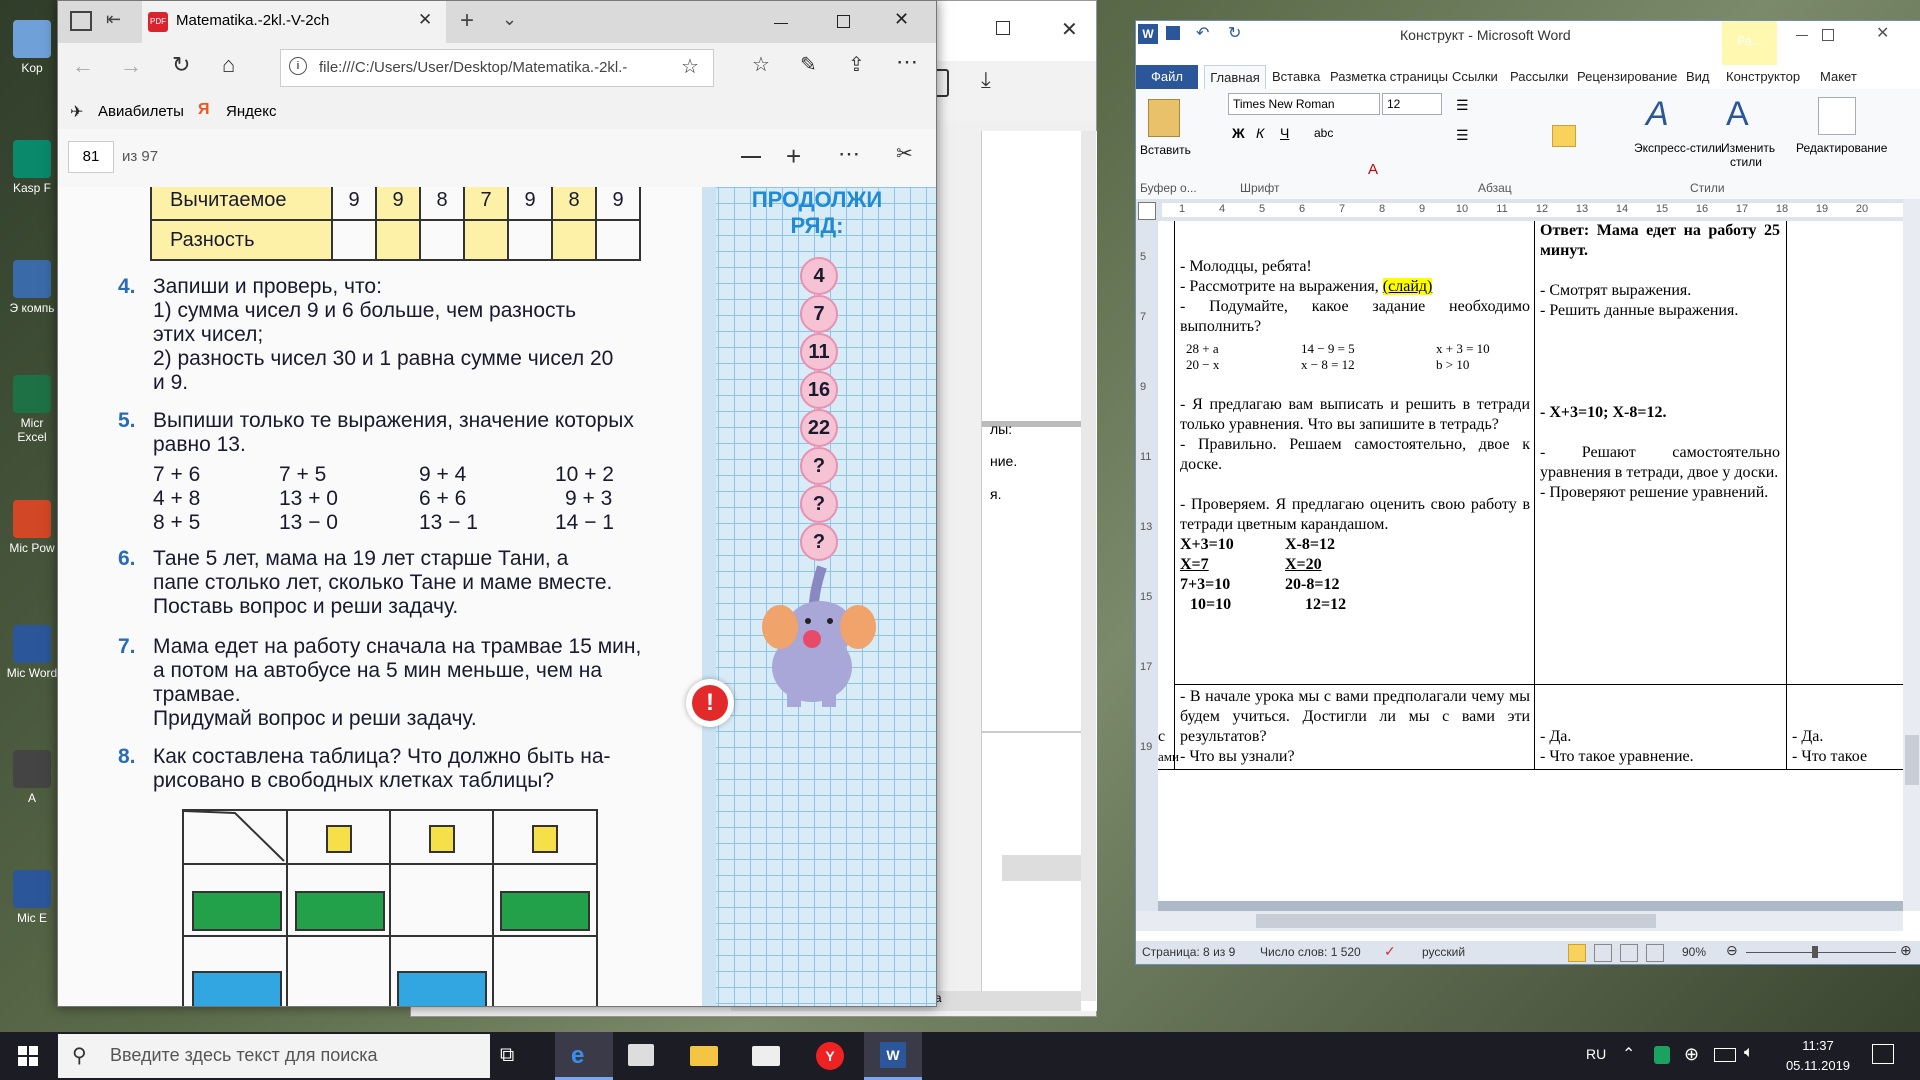 The width and height of the screenshot is (1920, 1080). Describe the element at coordinates (32, 409) in the screenshot. I see `desktop-icon-excel: Micr Excel` at that location.